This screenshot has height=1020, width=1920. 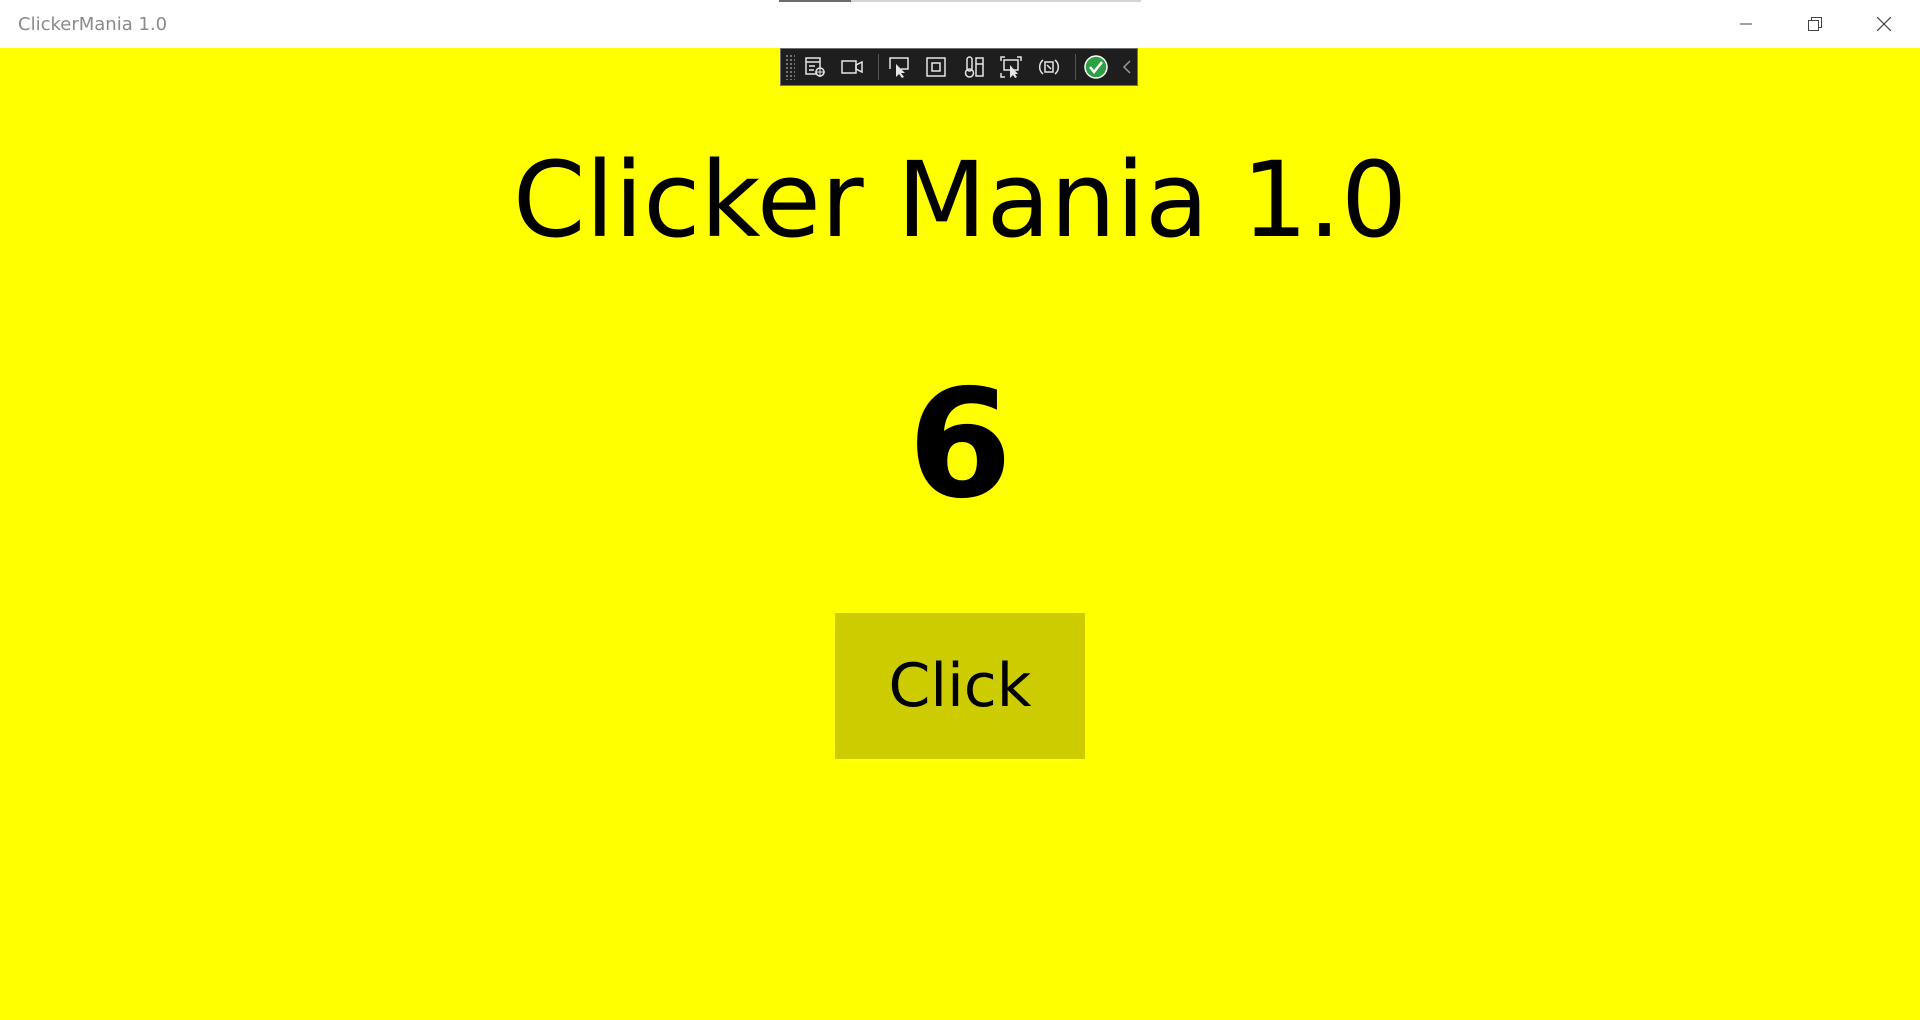 I want to click on display-layout-adorners-icon, so click(x=937, y=67).